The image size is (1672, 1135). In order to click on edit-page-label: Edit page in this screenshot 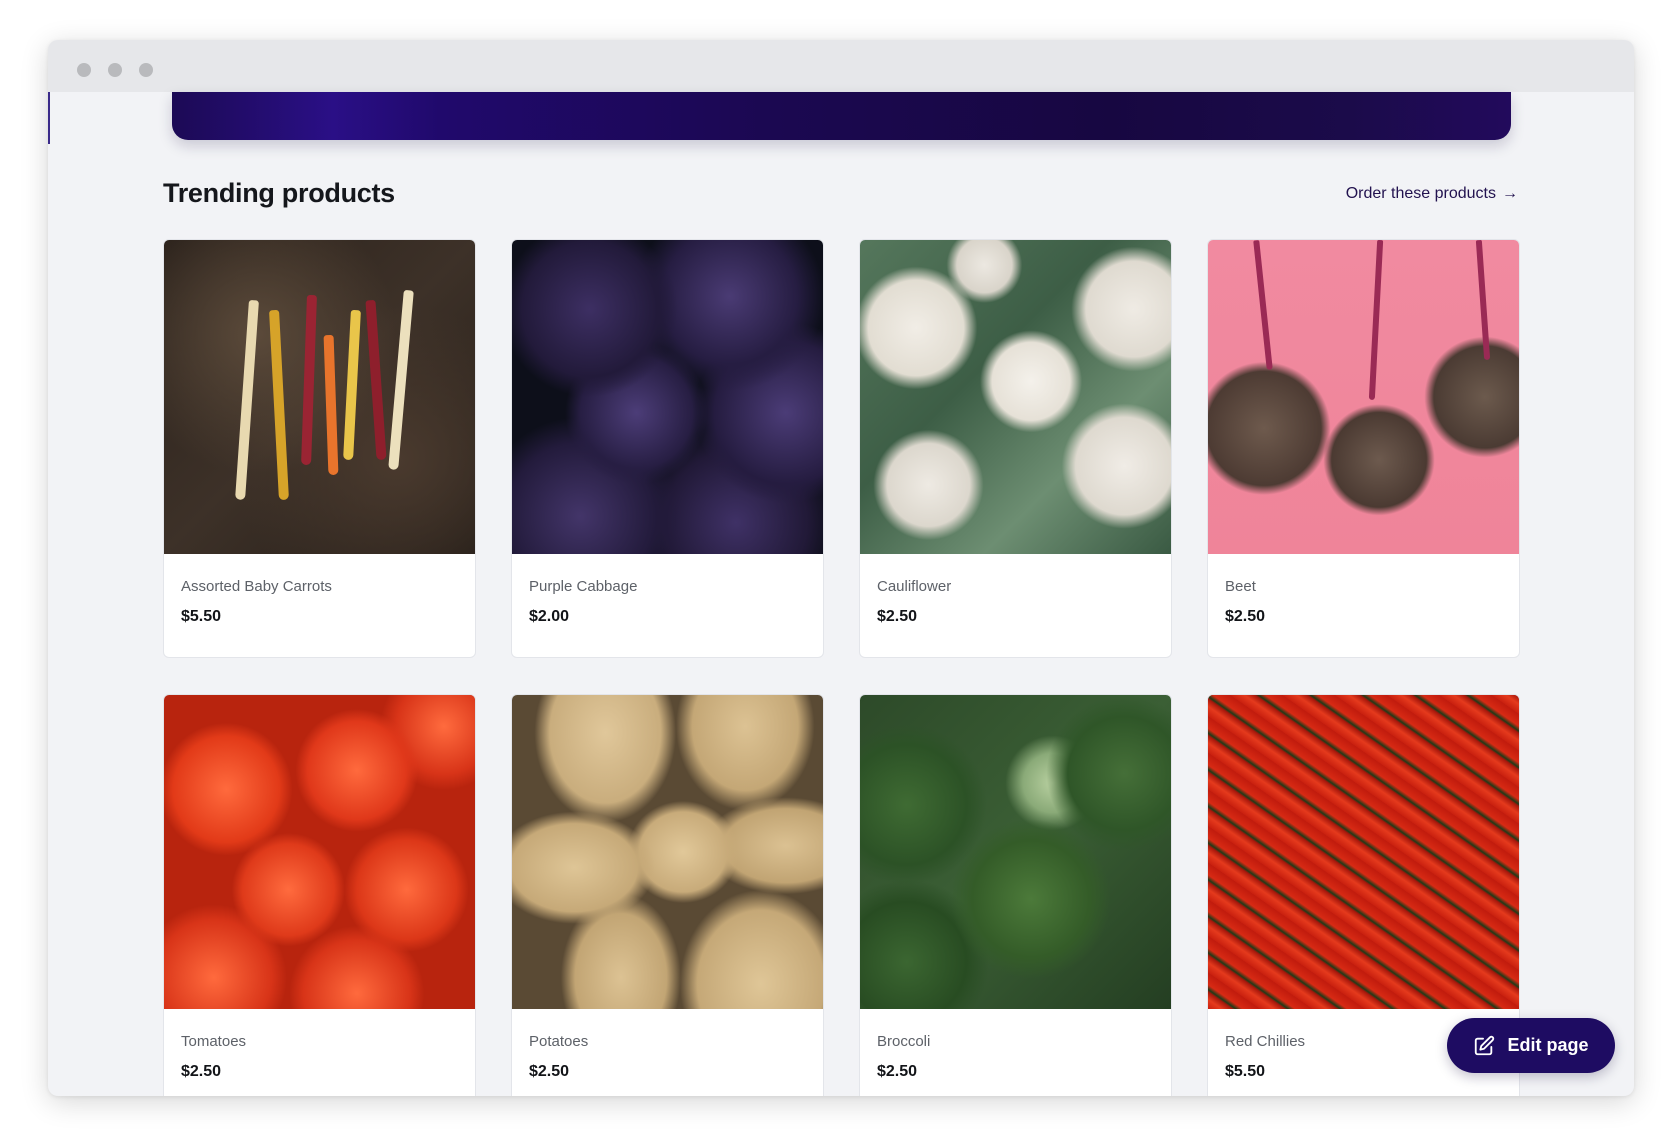, I will do `click(1548, 1045)`.